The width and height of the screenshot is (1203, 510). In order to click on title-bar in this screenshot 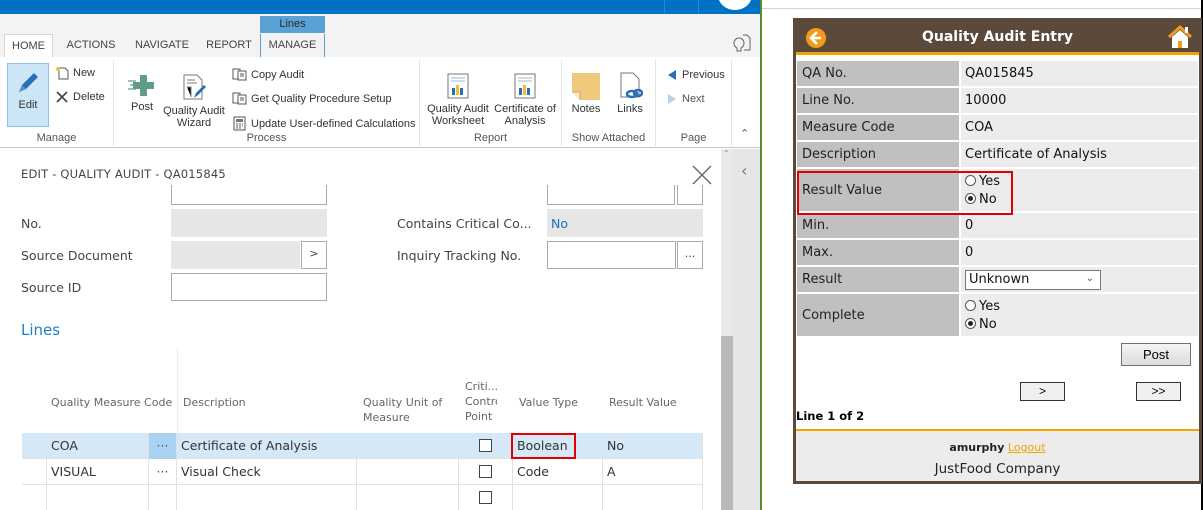, I will do `click(380, 7)`.